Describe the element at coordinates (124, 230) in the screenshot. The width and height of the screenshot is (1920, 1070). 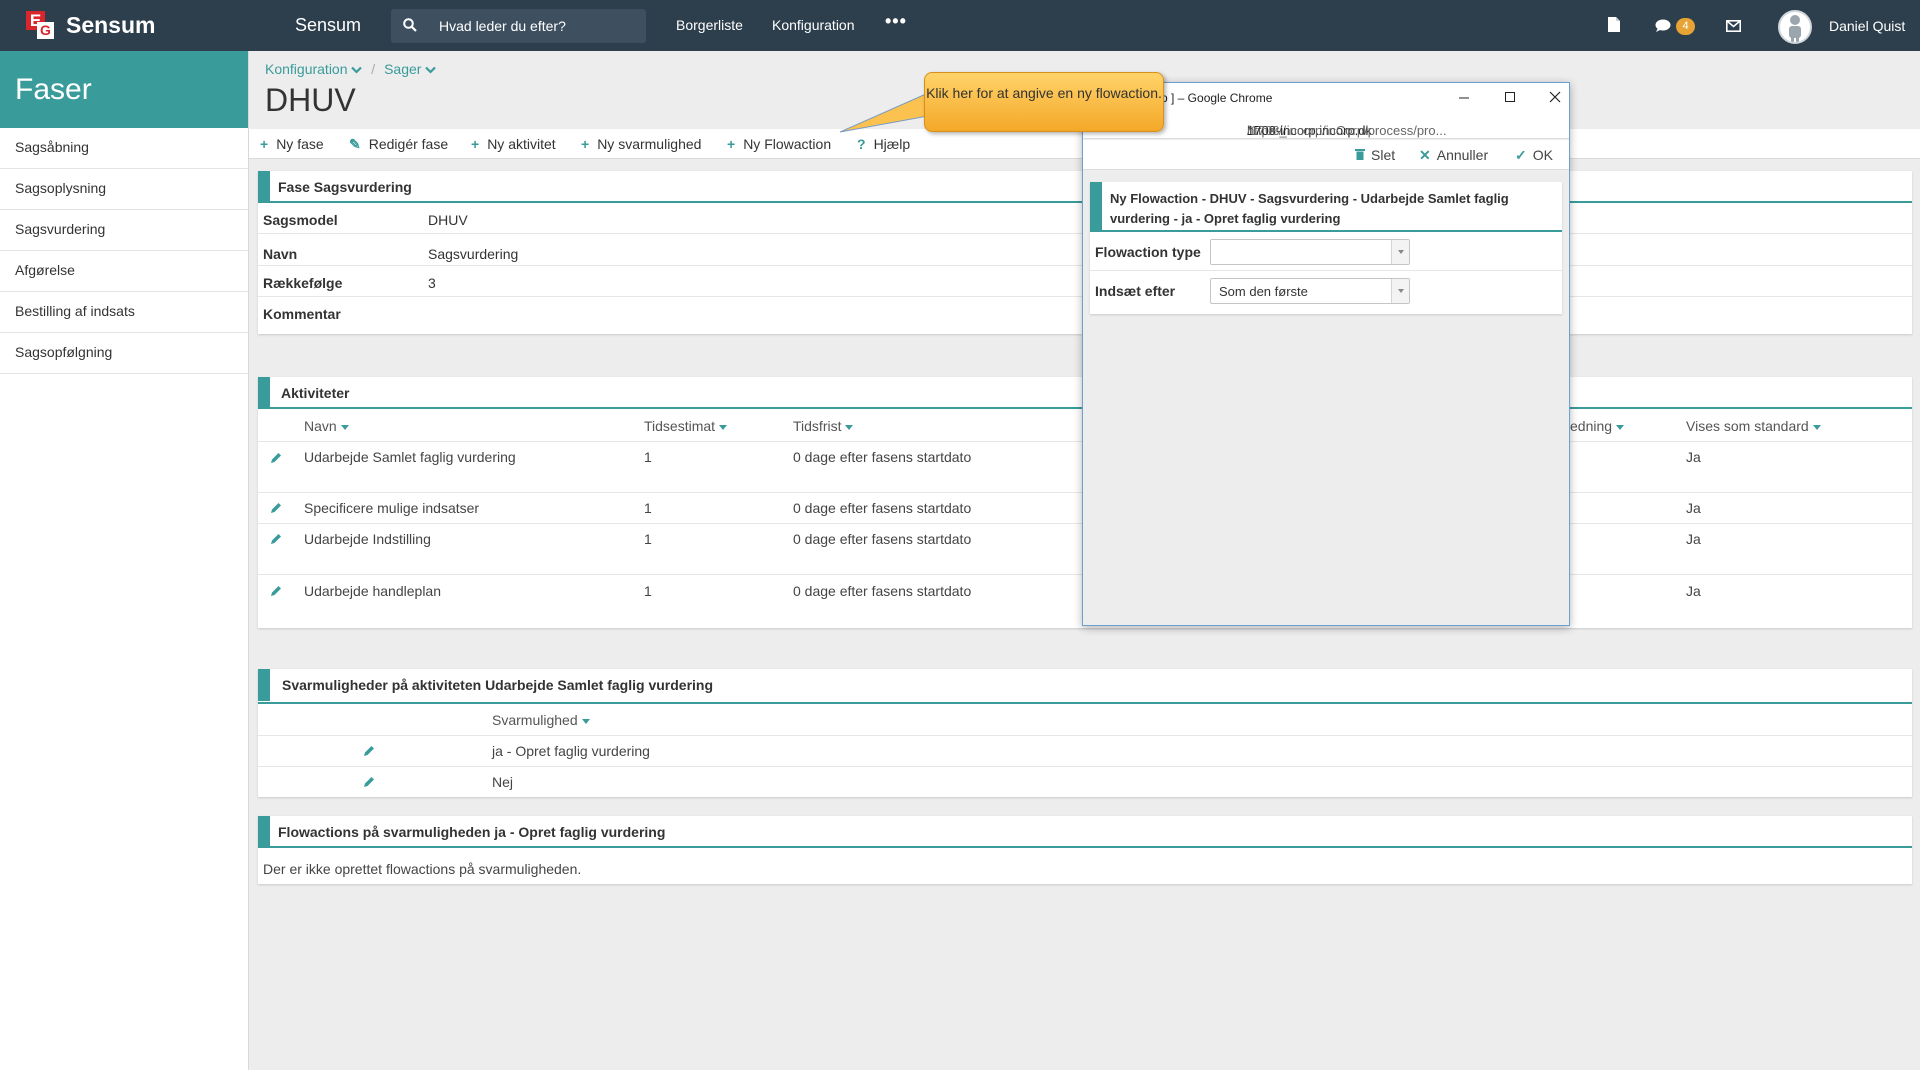
I see `sidebar-item-sagsvurdering: Sagsvurdering` at that location.